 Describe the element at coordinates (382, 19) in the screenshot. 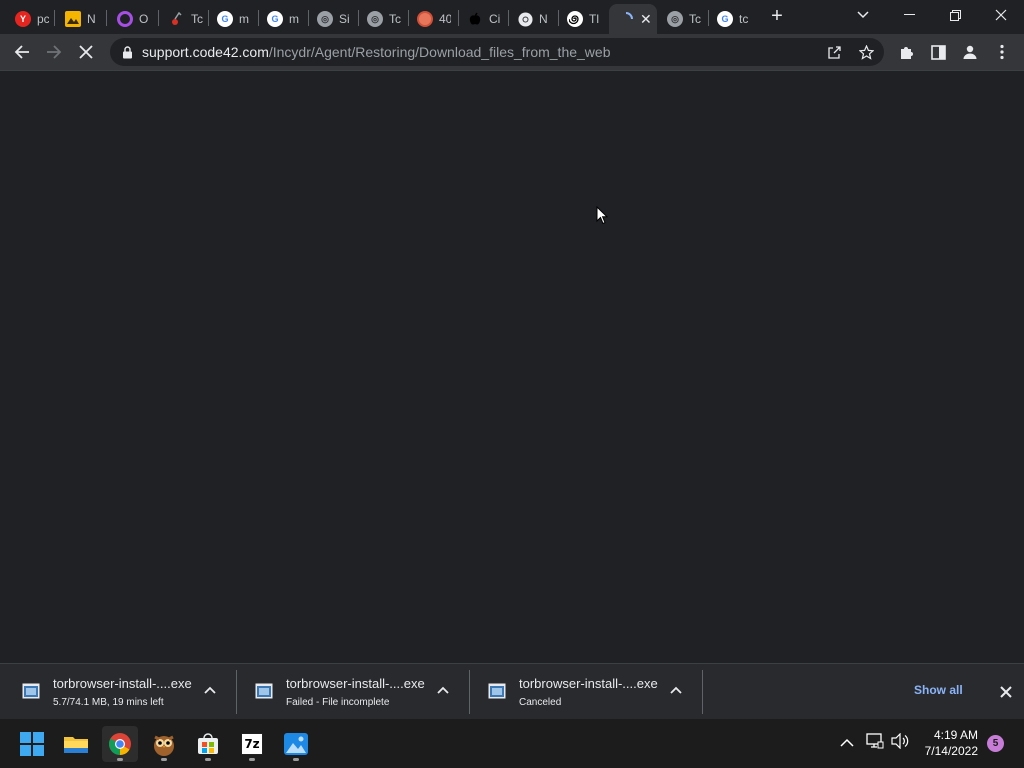

I see `tab-8: ◎ Tc` at that location.